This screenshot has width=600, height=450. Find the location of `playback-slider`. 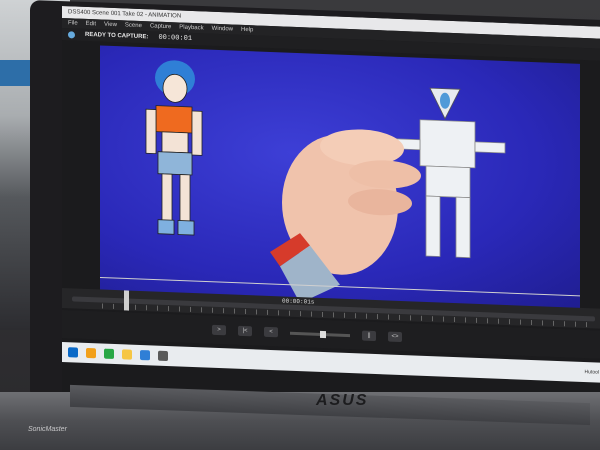

playback-slider is located at coordinates (320, 334).